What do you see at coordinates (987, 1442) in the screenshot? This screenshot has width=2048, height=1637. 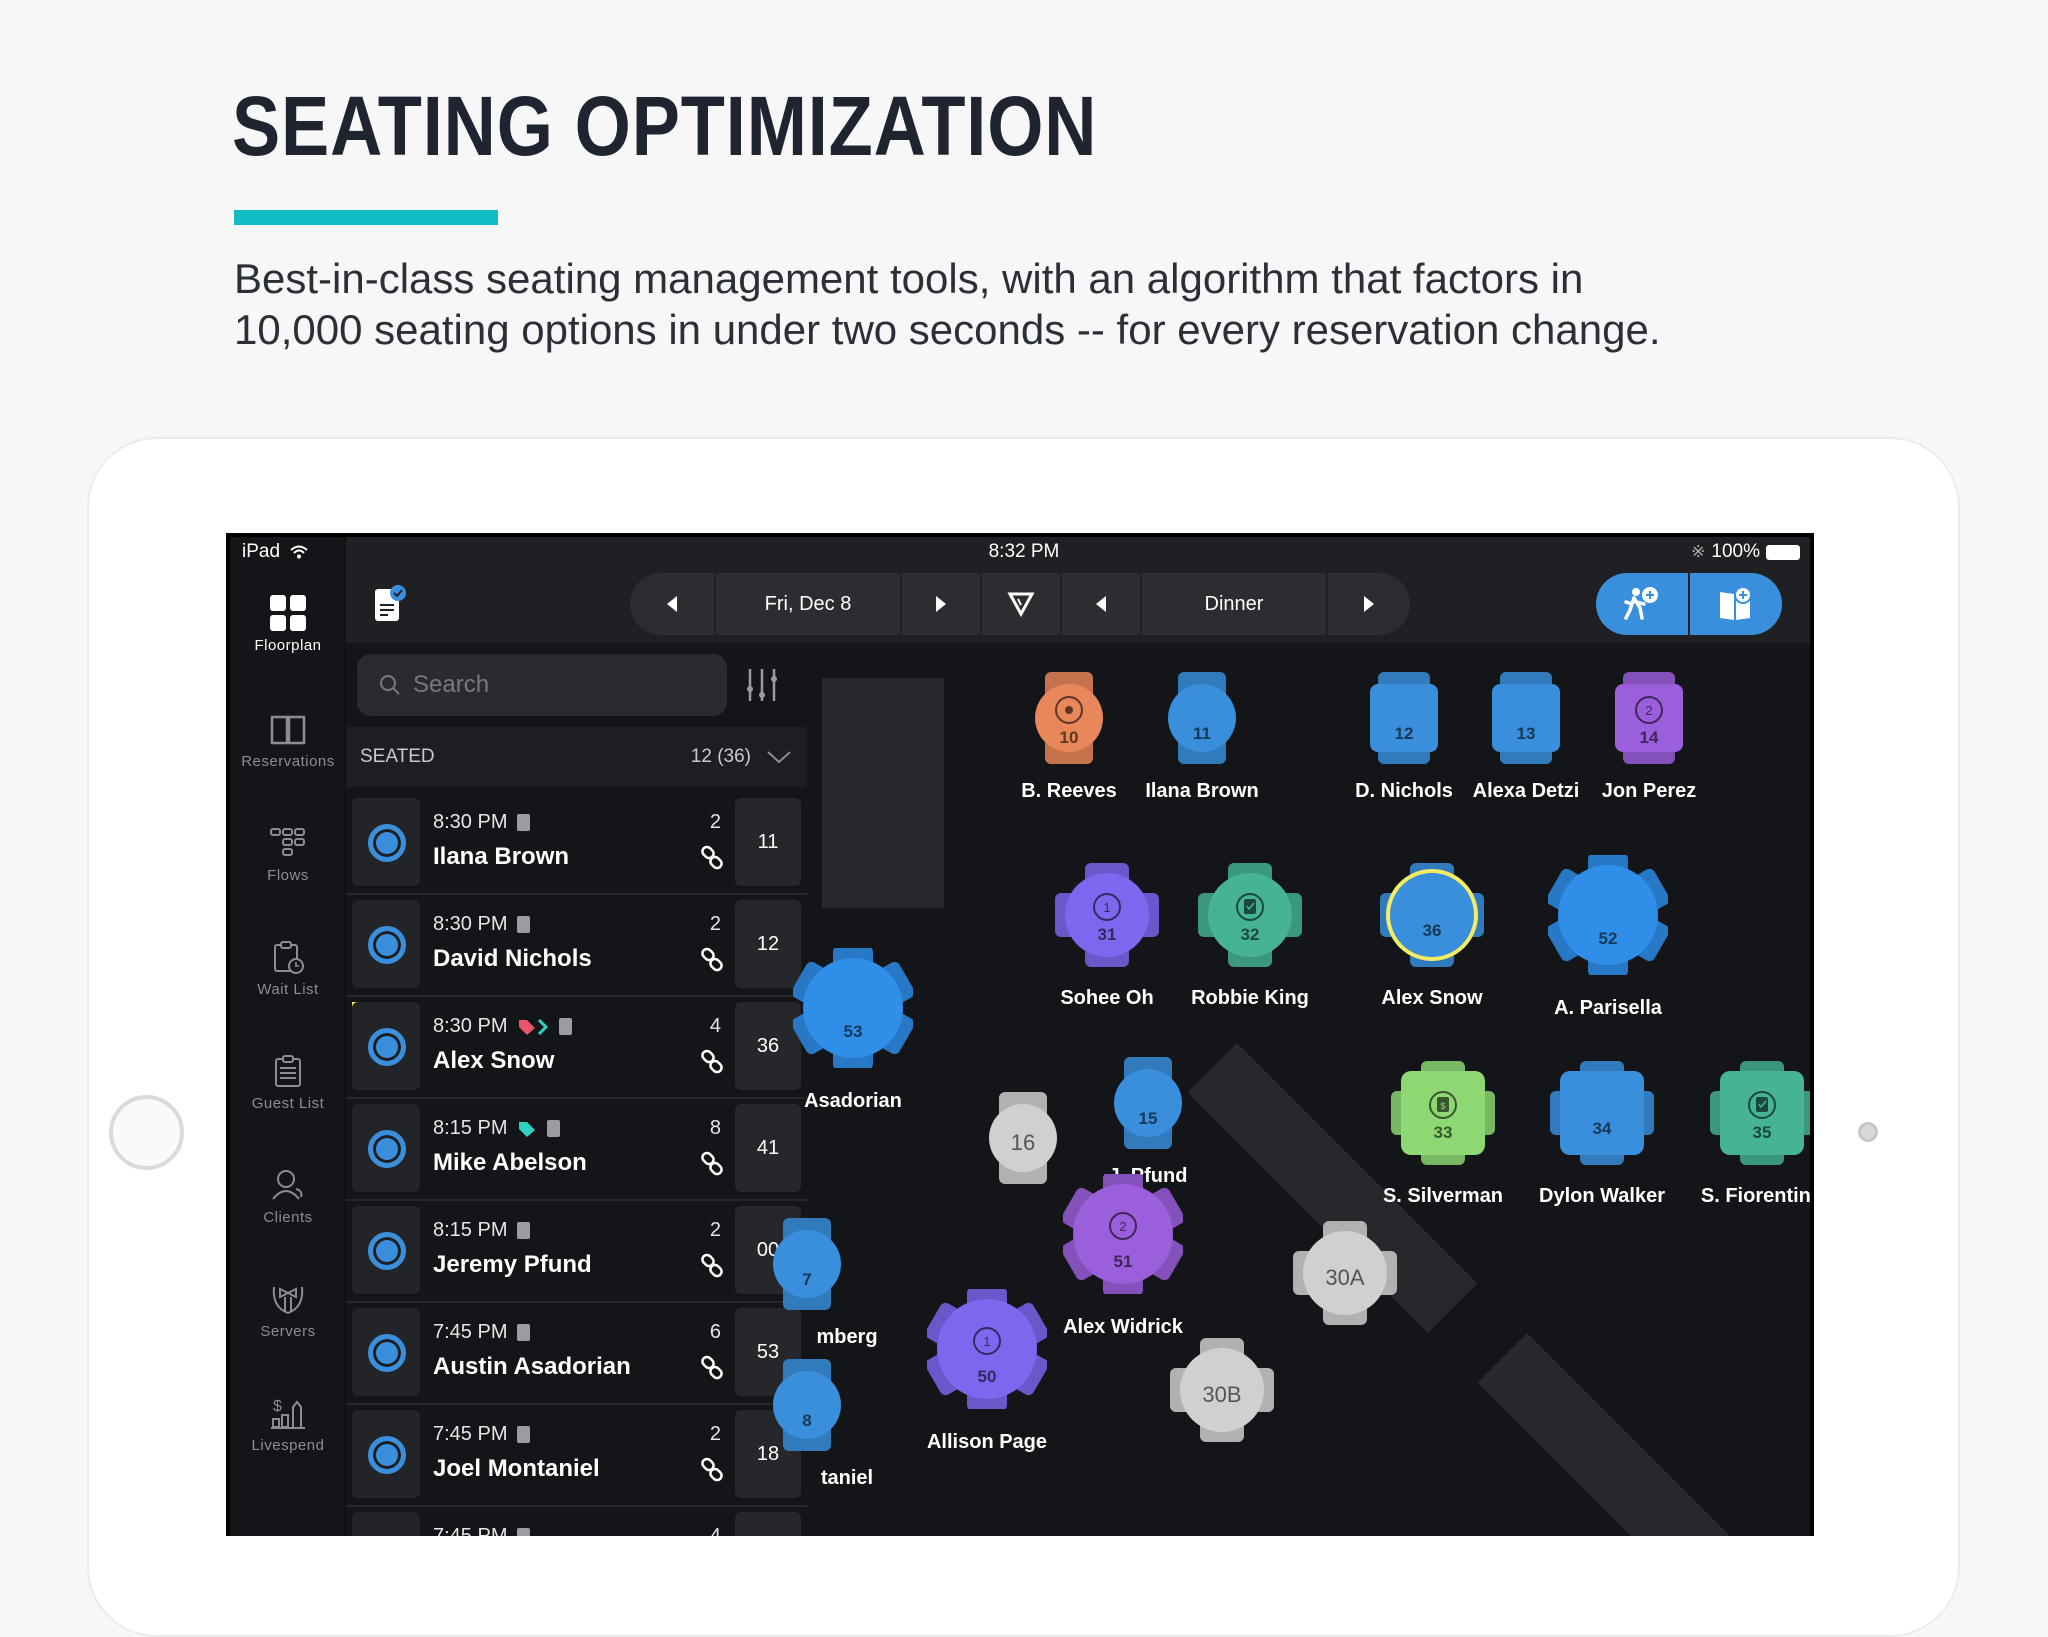 I see `table-guest-name: Allison Page` at bounding box center [987, 1442].